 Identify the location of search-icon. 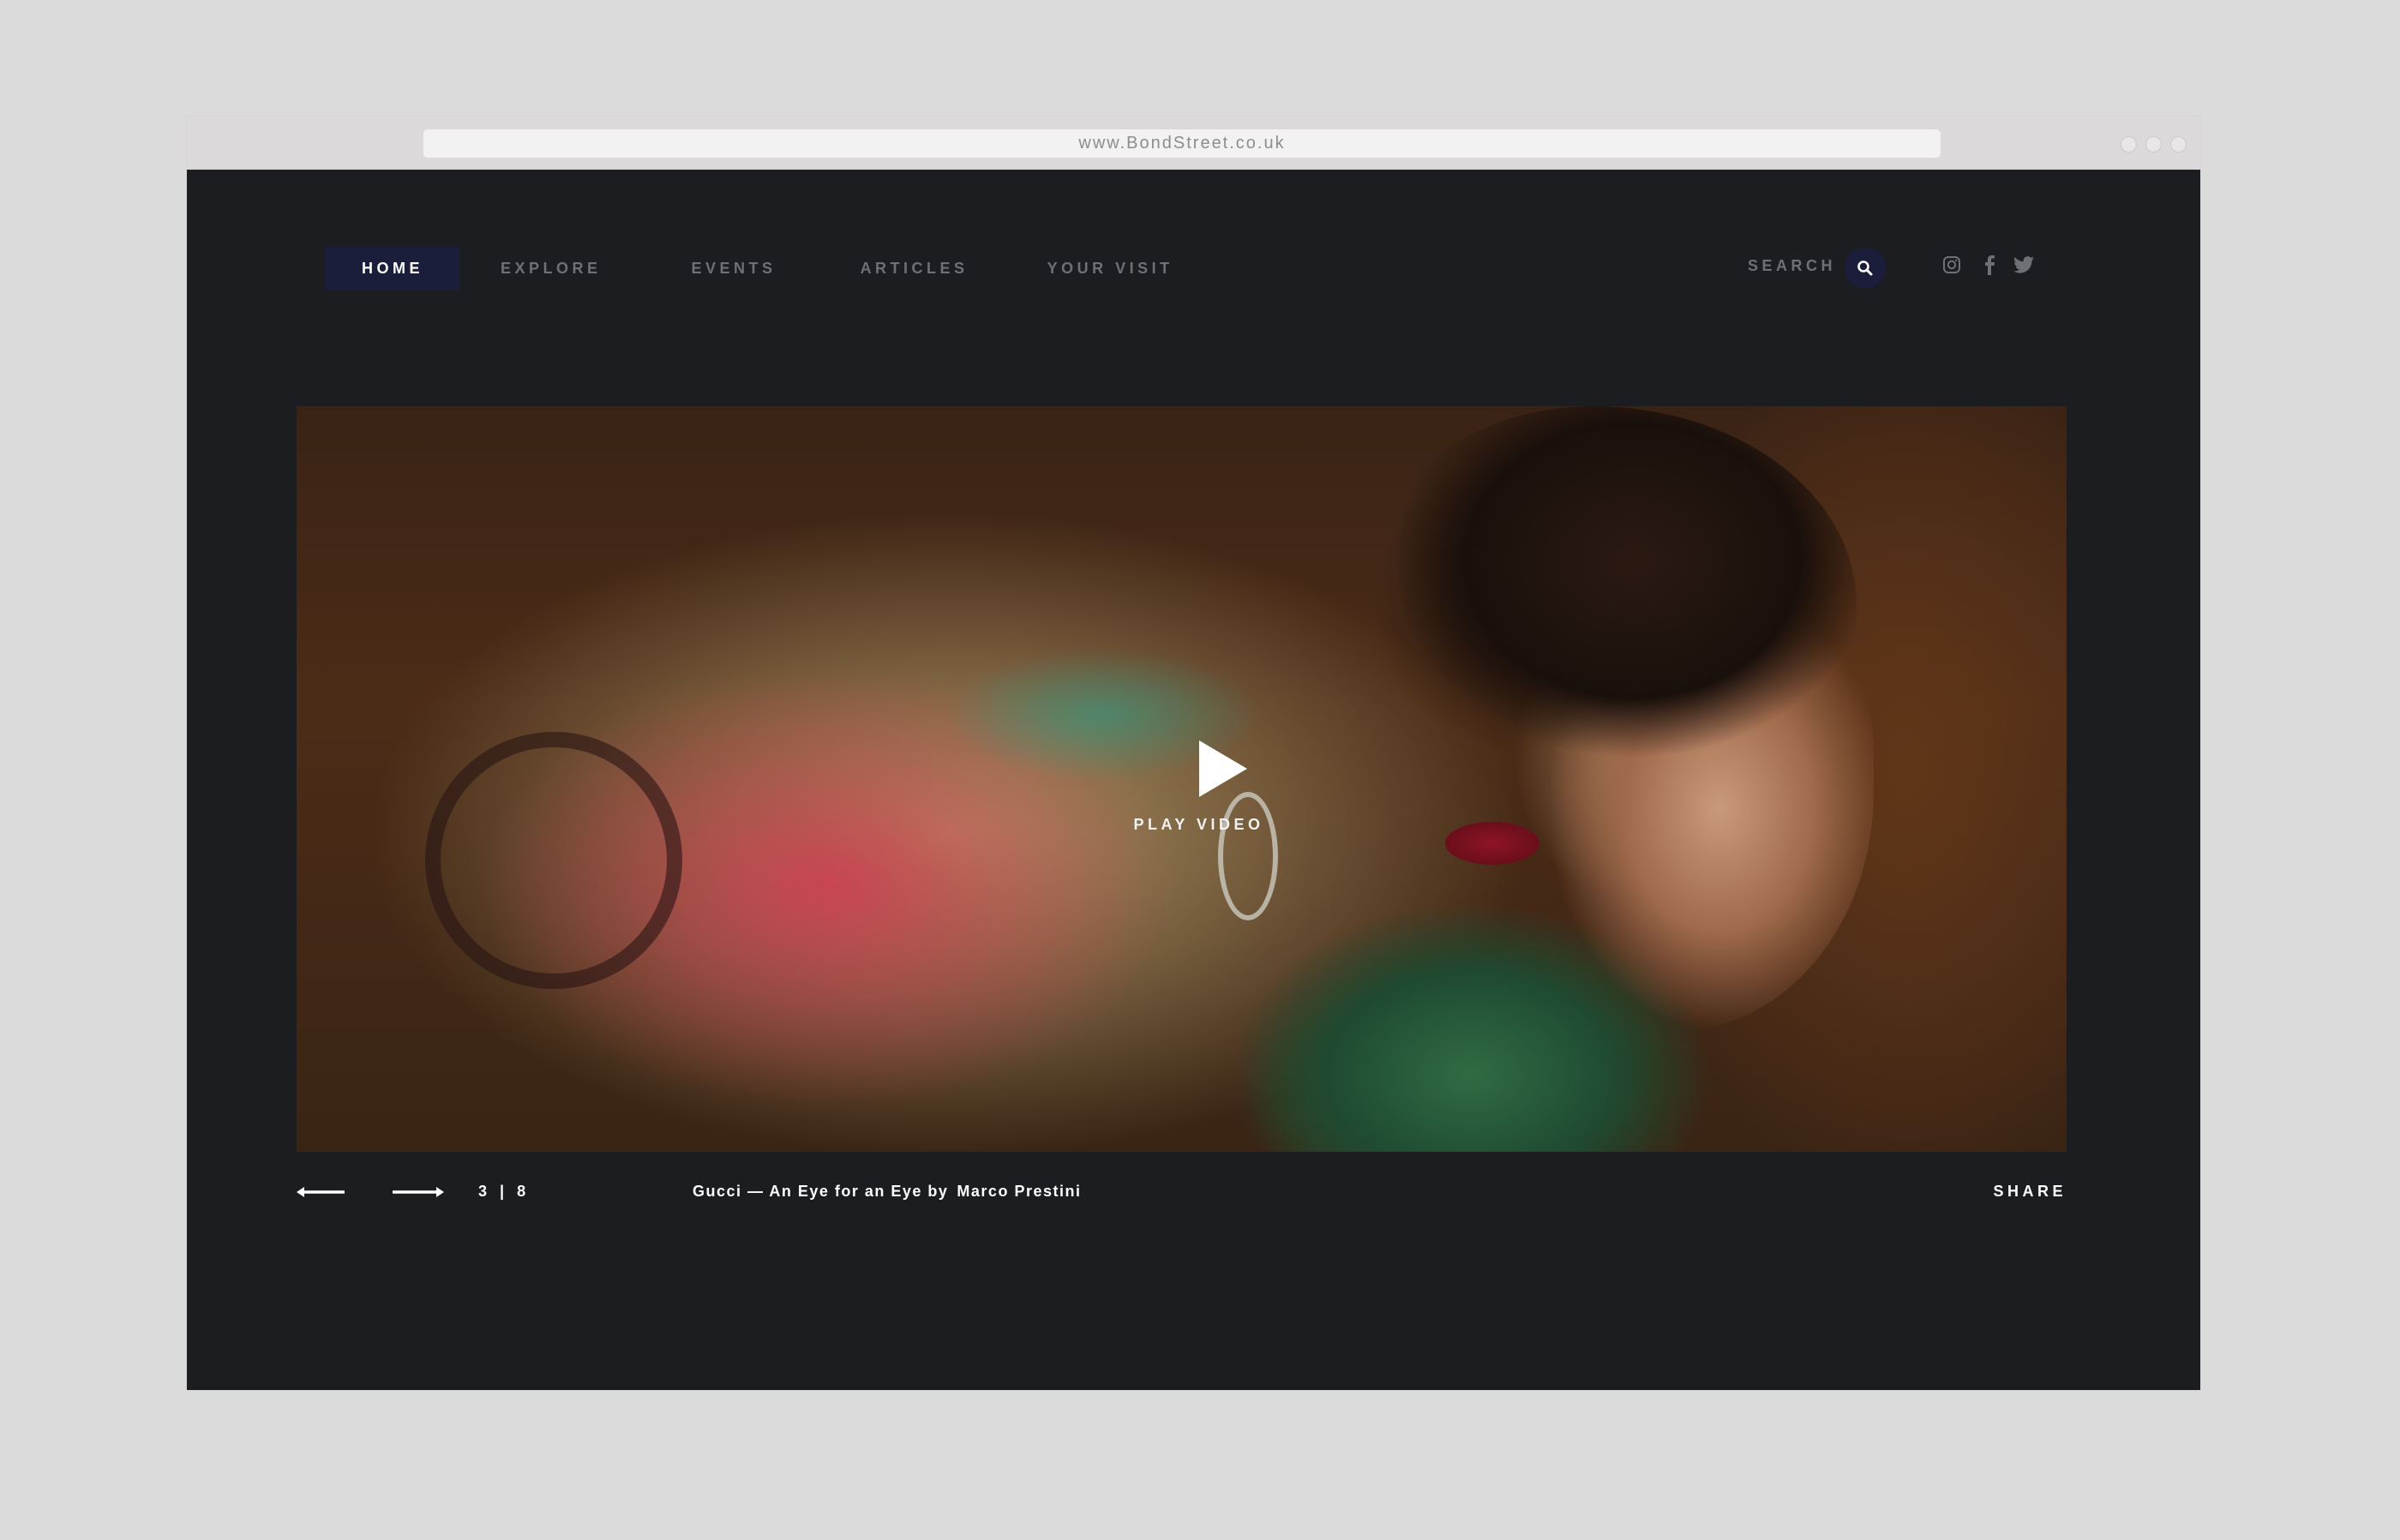
(1865, 268).